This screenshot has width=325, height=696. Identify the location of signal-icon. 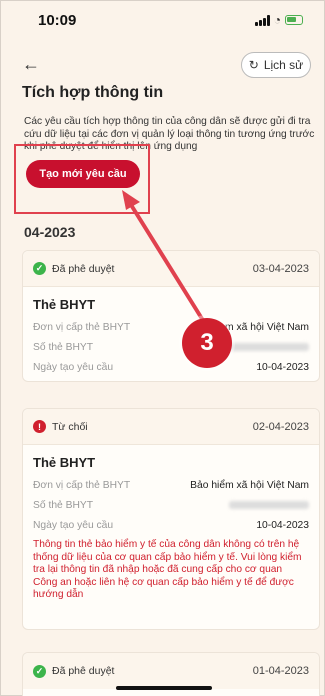
(262, 20).